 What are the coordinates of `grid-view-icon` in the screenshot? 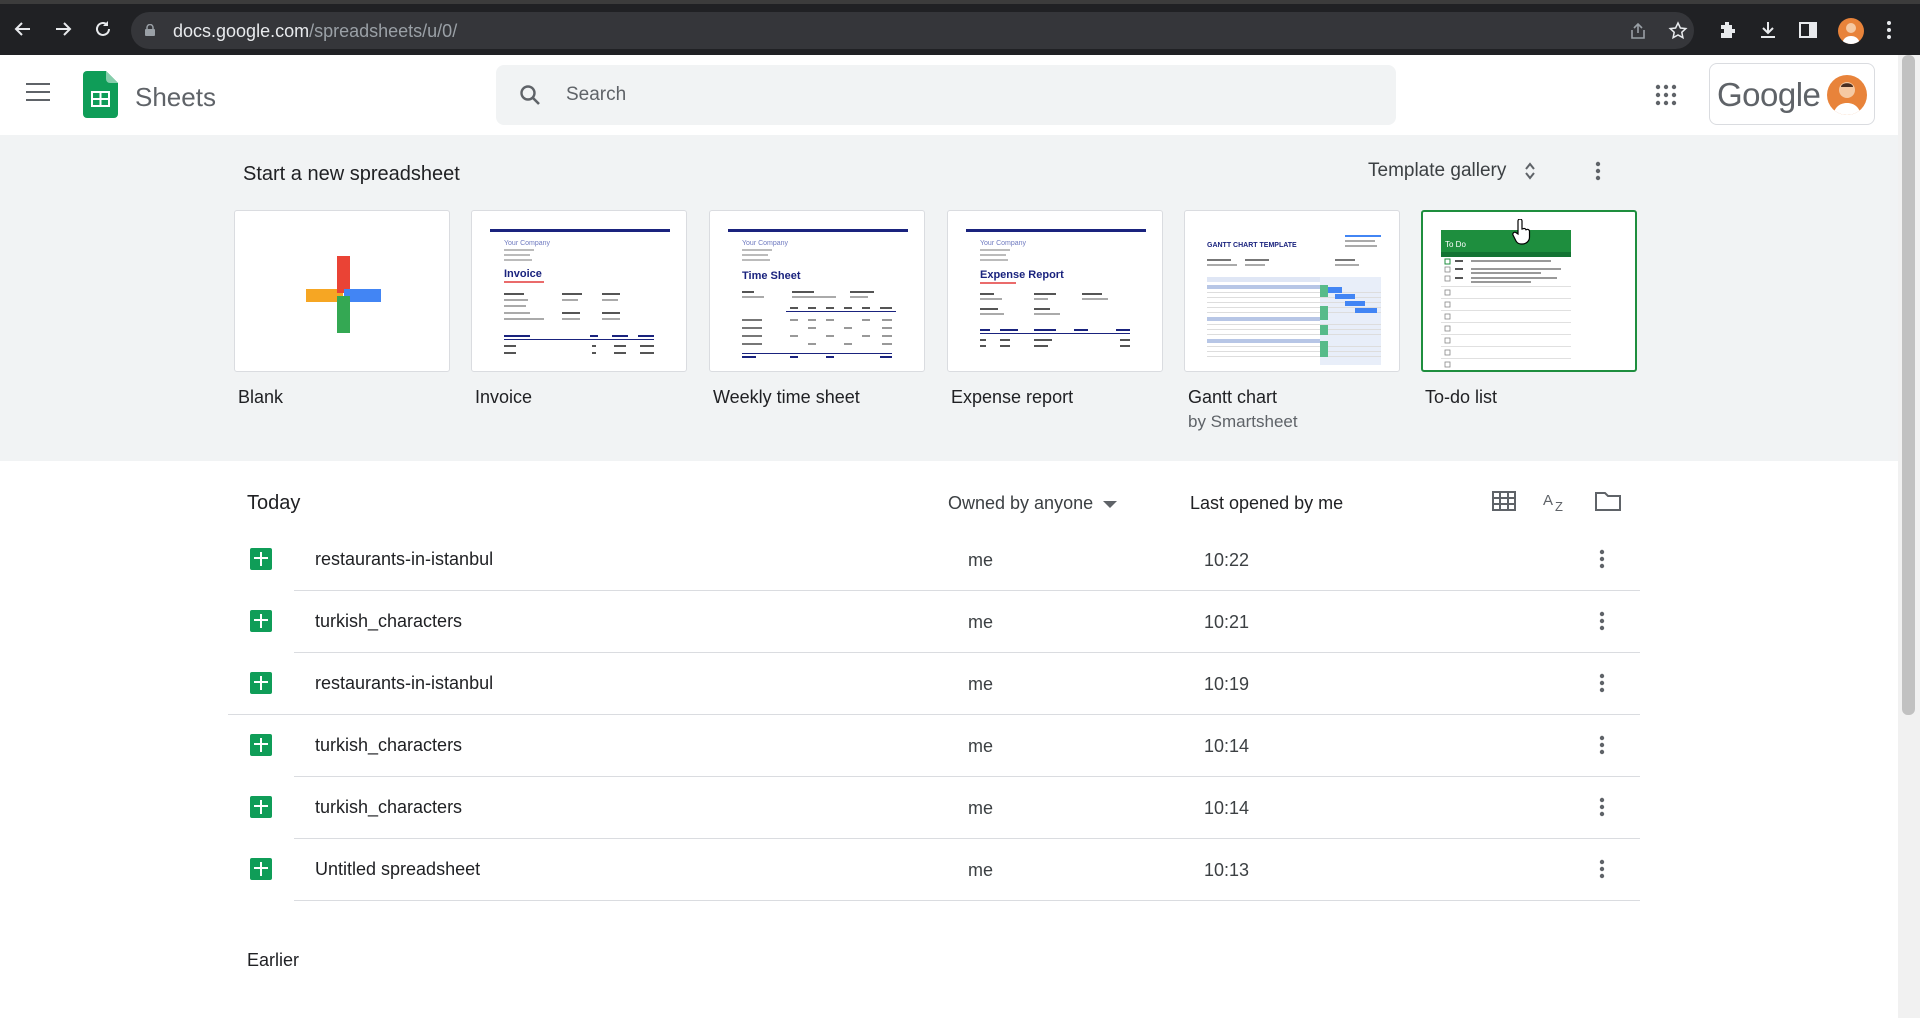 It's located at (1504, 501).